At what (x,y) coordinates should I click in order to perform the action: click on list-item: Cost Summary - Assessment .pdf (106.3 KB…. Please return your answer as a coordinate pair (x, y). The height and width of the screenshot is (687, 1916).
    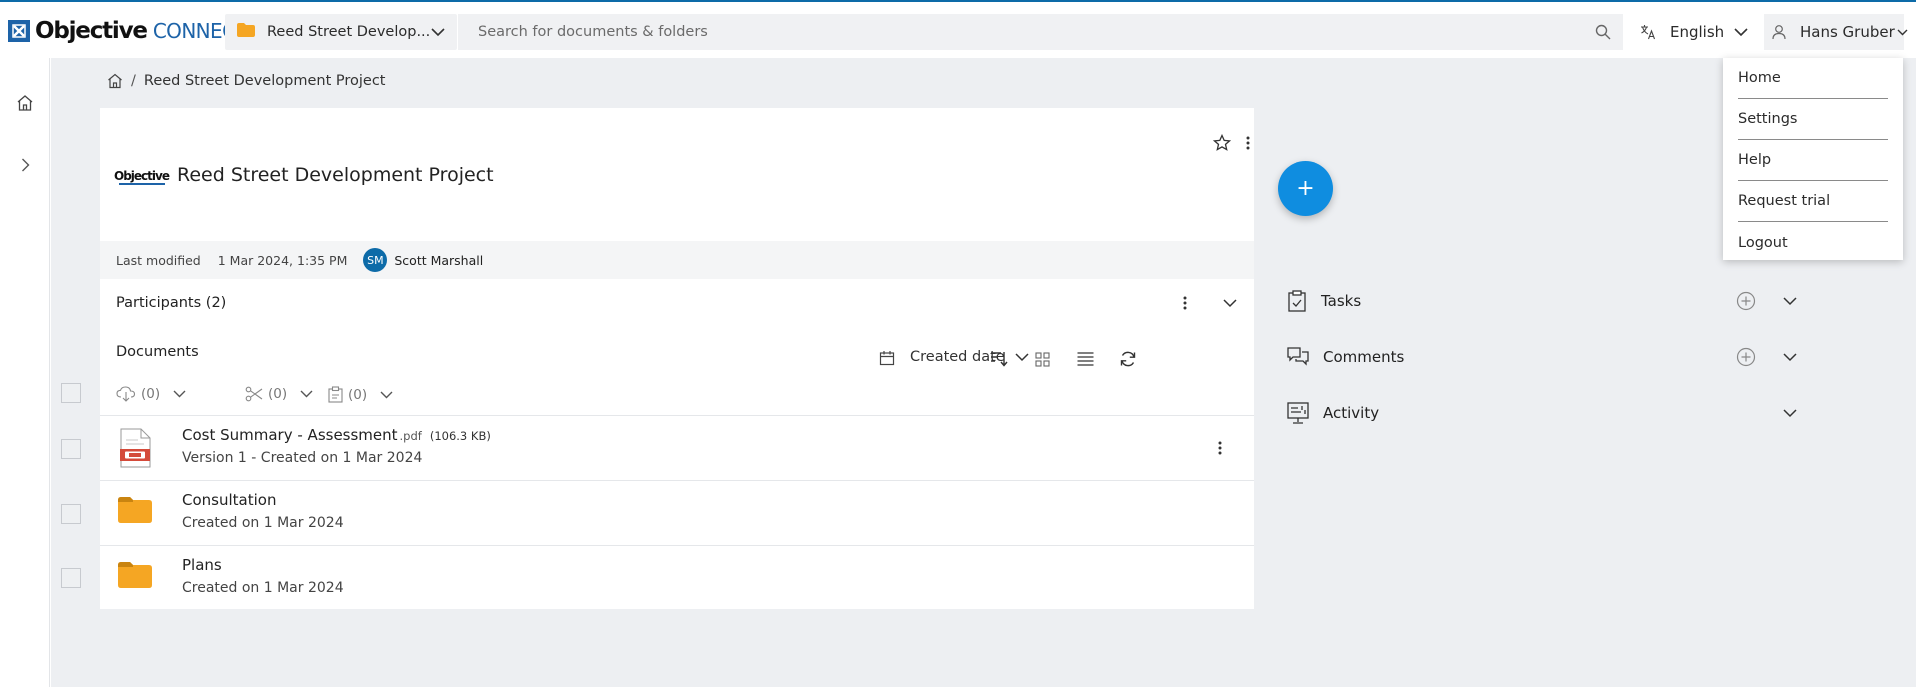
    Looking at the image, I should click on (677, 447).